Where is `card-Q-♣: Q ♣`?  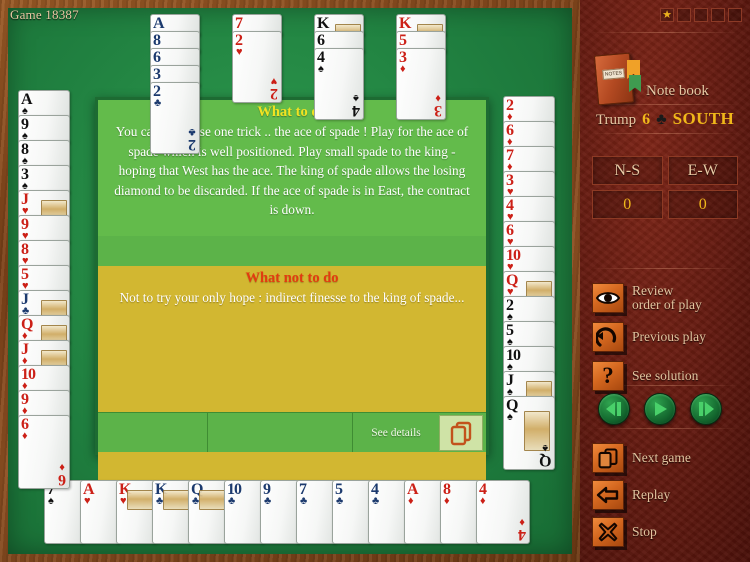
card-Q-♣: Q ♣ is located at coordinates (208, 512).